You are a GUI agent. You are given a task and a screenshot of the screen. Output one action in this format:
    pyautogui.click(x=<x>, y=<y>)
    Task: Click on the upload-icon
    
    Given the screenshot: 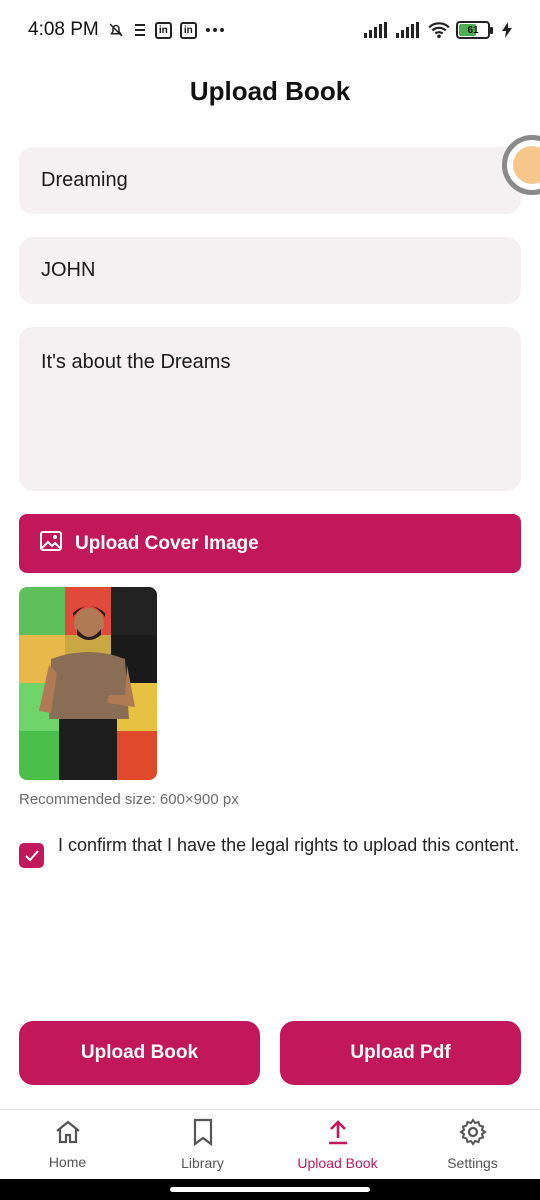 What is the action you would take?
    pyautogui.click(x=338, y=1133)
    